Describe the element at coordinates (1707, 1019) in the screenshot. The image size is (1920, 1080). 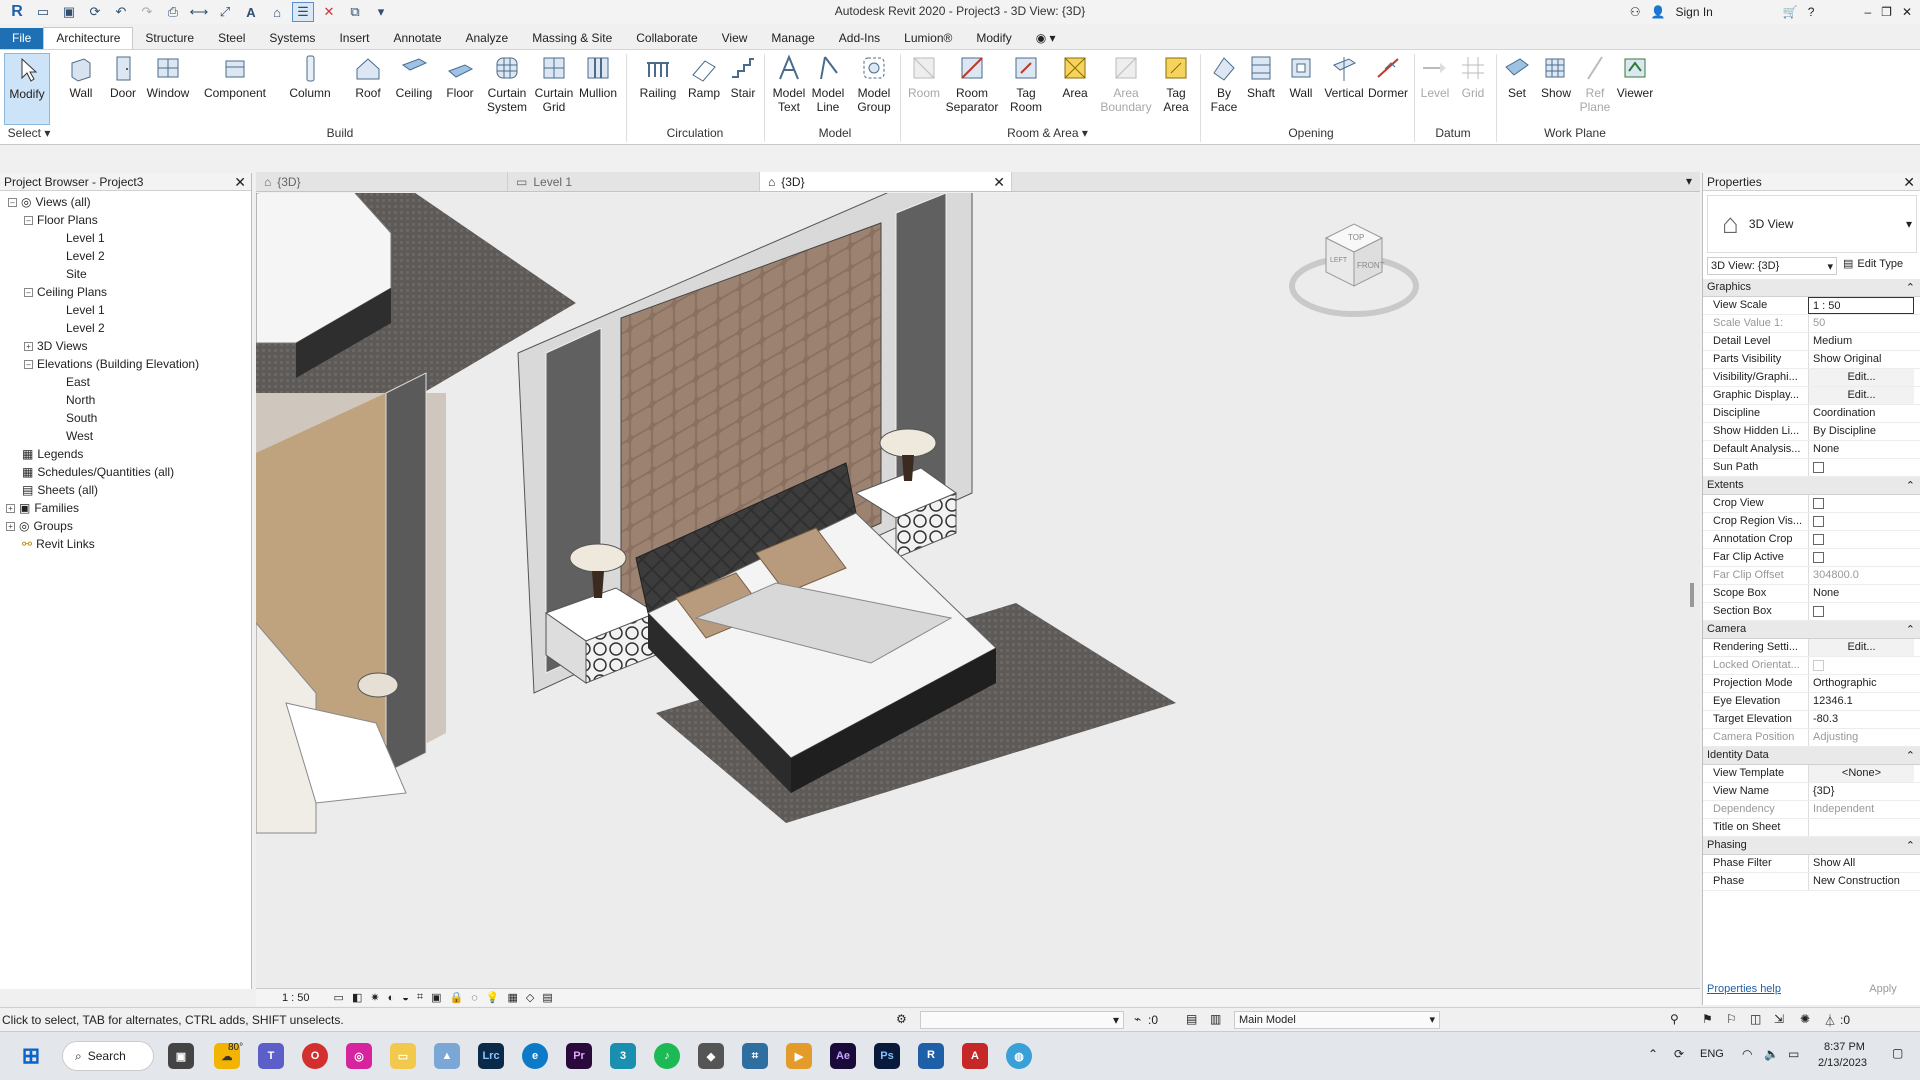
I see `select-underlay-icon: ⚑` at that location.